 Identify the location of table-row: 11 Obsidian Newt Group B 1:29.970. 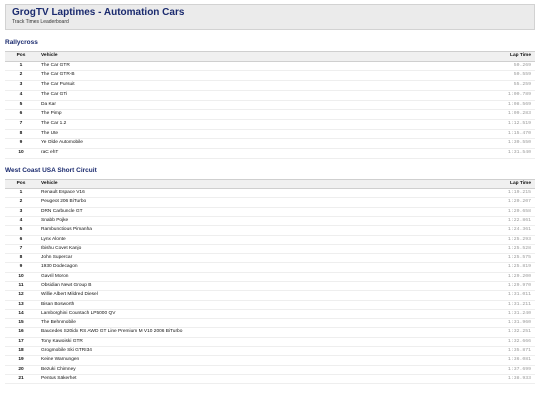
(270, 286).